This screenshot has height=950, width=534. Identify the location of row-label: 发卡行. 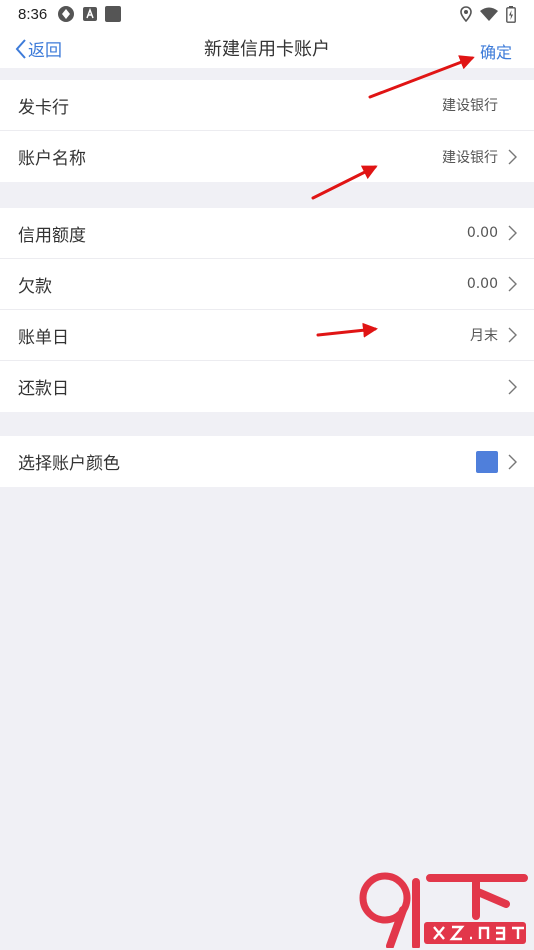
(43, 107).